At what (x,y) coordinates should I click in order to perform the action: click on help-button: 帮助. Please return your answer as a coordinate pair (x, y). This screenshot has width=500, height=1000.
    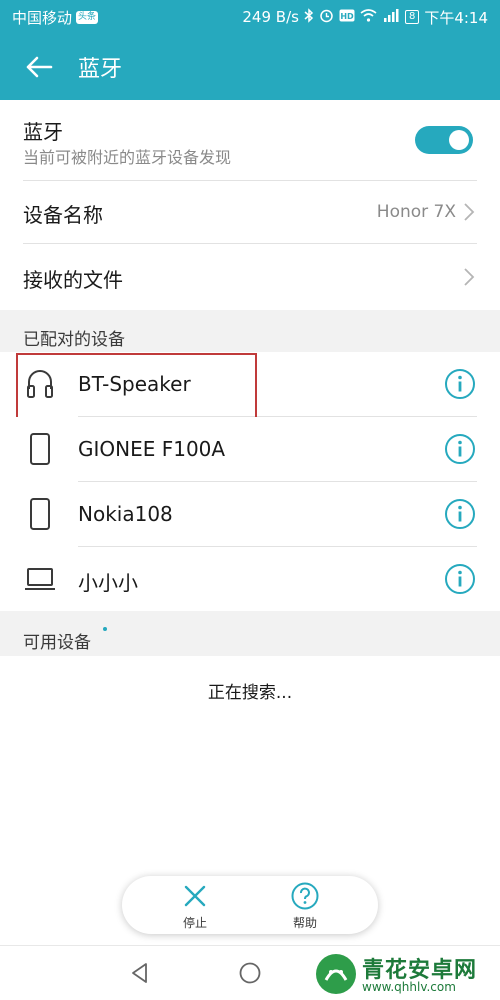
    Looking at the image, I should click on (305, 906).